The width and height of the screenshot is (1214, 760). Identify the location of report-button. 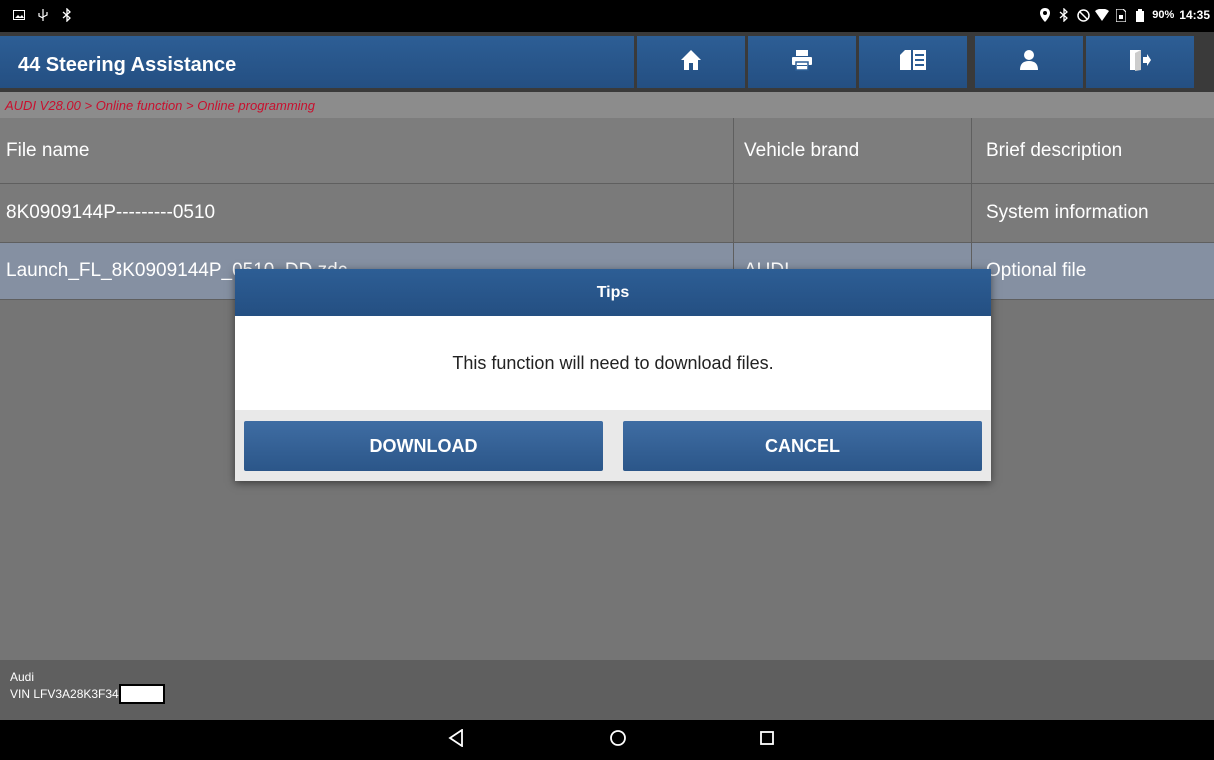
(913, 62).